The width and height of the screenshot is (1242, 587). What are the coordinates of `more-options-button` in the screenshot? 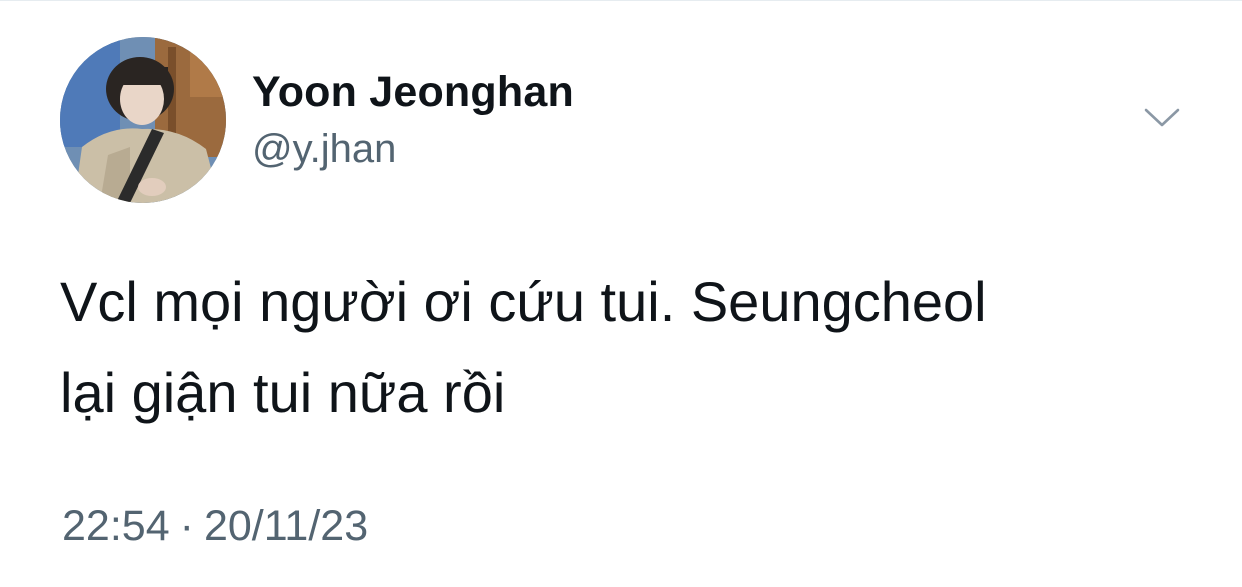 It's located at (1162, 118).